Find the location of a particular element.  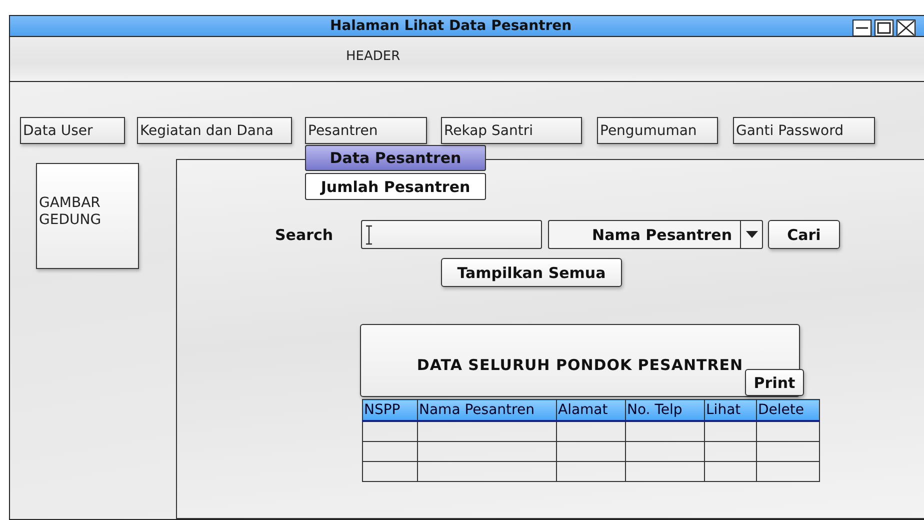

search-field is located at coordinates (451, 234).